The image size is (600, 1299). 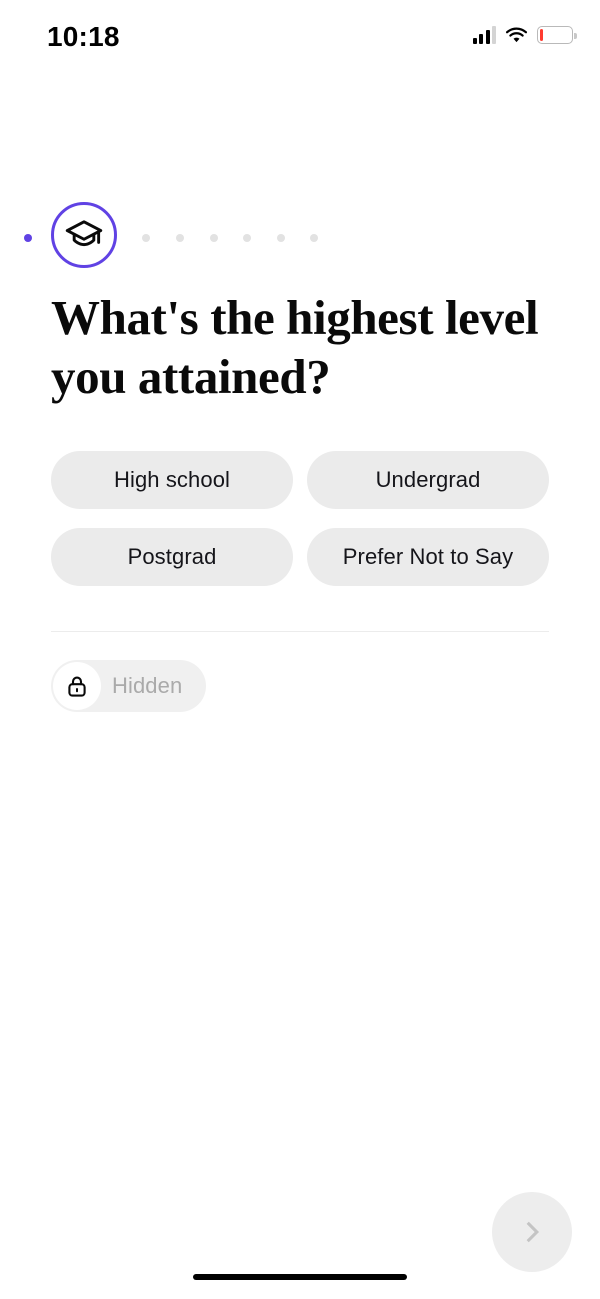 What do you see at coordinates (300, 1277) in the screenshot?
I see `home-indicator` at bounding box center [300, 1277].